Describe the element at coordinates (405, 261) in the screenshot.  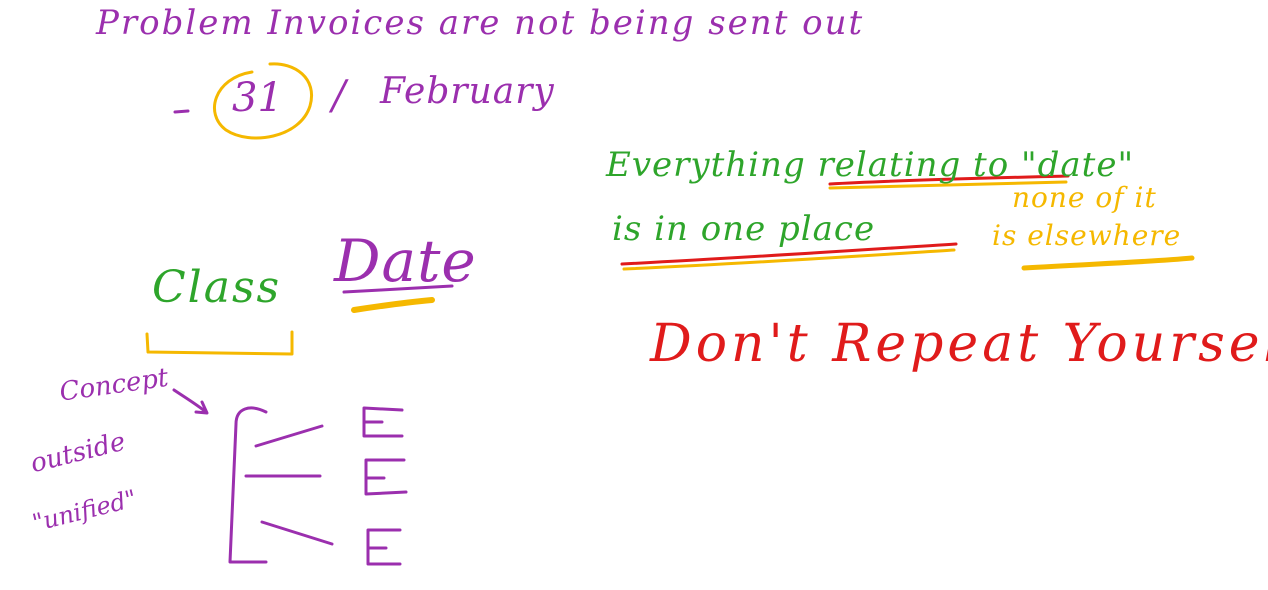
I see `date-class-name: Date` at that location.